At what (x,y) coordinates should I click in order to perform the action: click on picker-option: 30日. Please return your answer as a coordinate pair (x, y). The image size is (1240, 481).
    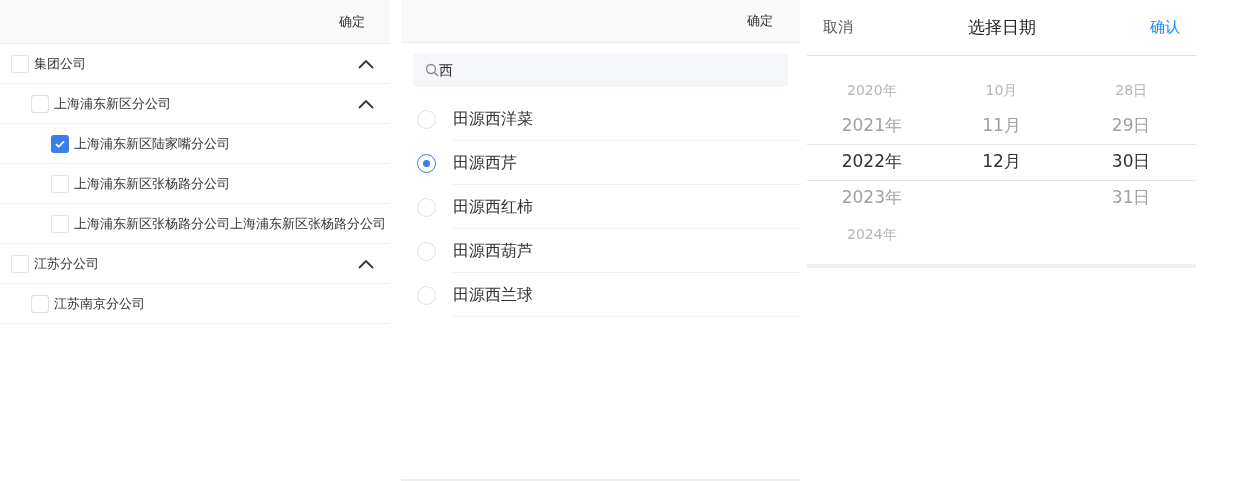
    Looking at the image, I should click on (1131, 162).